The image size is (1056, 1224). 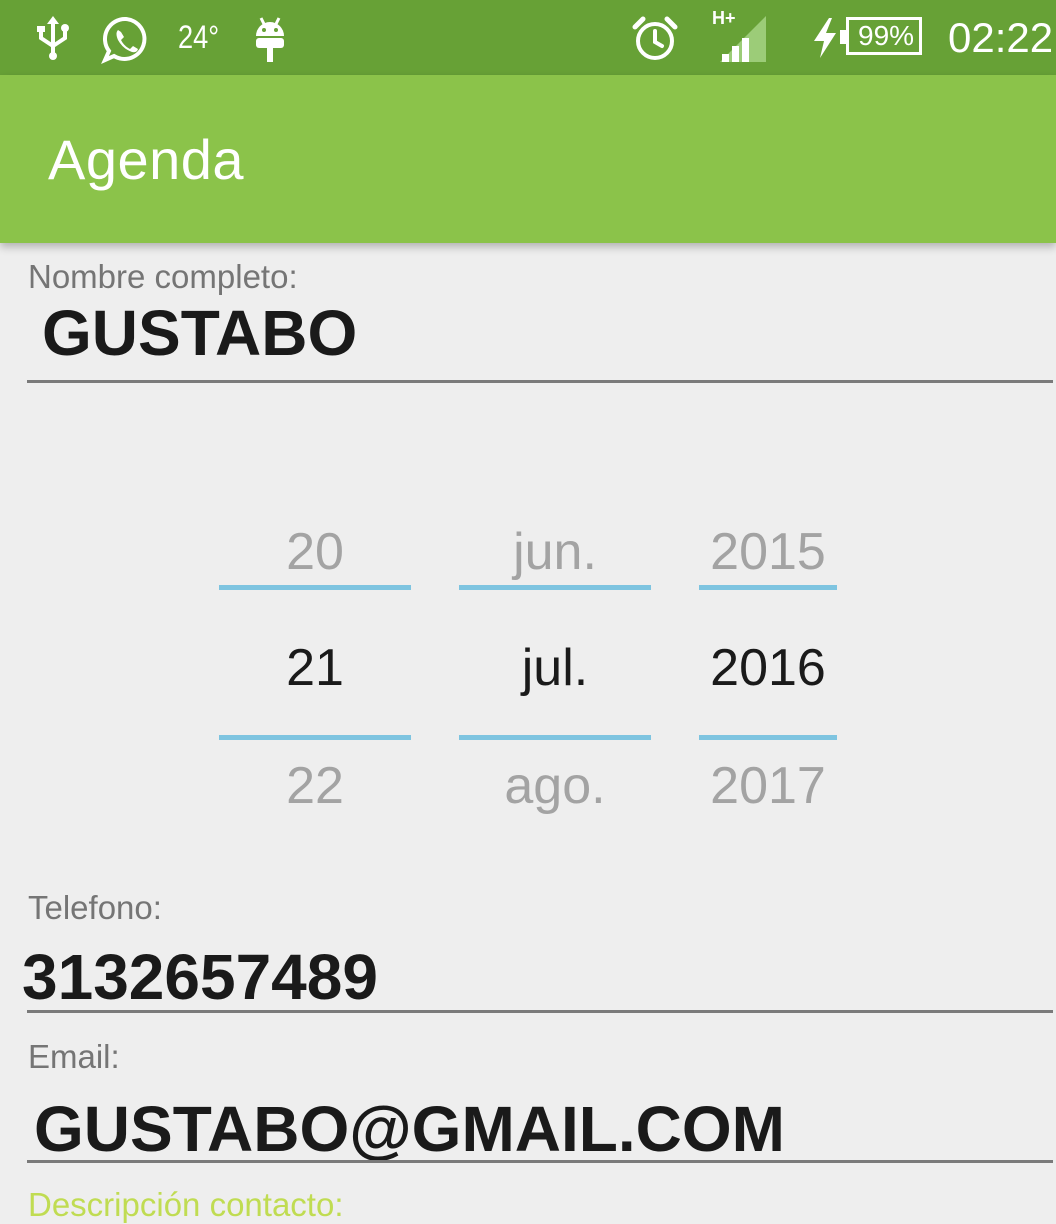 I want to click on name-label: Nombre completo:, so click(x=163, y=276).